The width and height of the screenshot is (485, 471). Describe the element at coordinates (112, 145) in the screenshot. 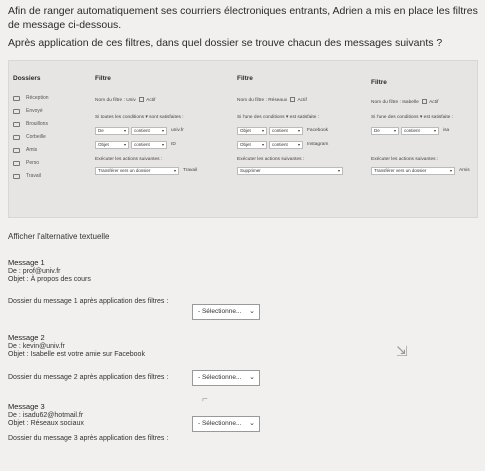

I see `filter-1-row2-field: Objet ▾` at that location.